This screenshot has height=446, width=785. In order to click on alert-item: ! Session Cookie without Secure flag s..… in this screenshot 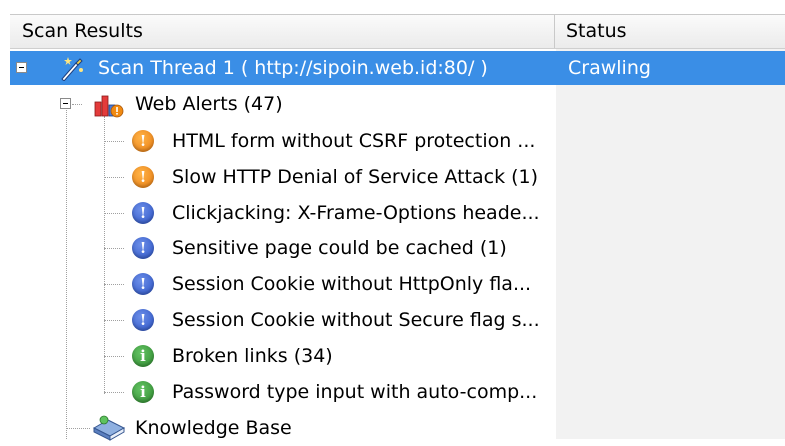, I will do `click(397, 320)`.